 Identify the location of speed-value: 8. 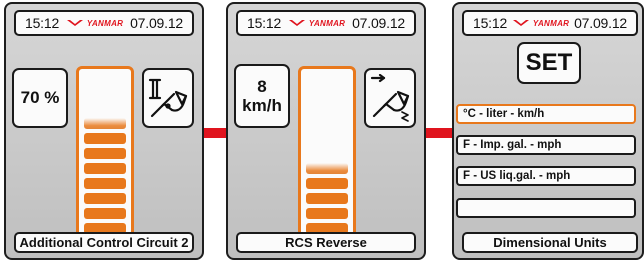
(262, 86).